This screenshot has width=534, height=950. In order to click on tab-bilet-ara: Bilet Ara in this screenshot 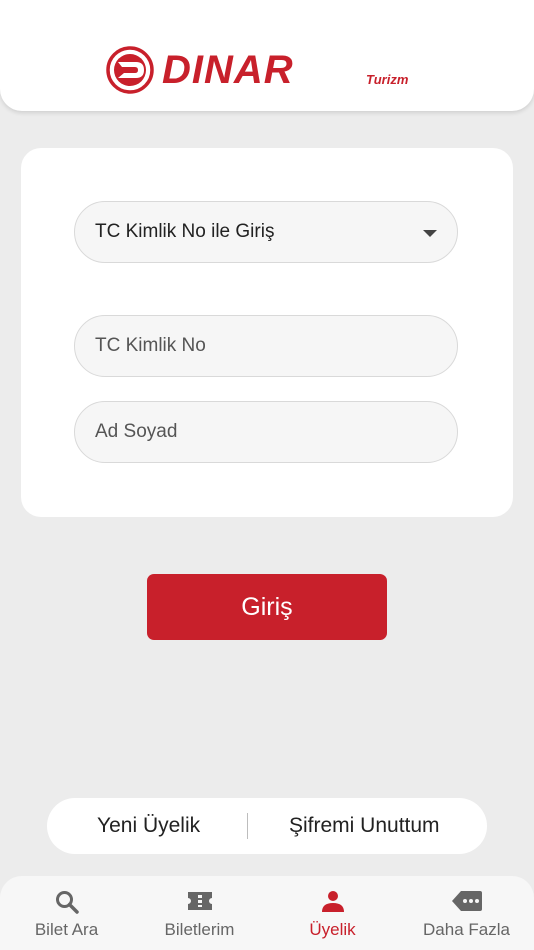, I will do `click(66, 913)`.